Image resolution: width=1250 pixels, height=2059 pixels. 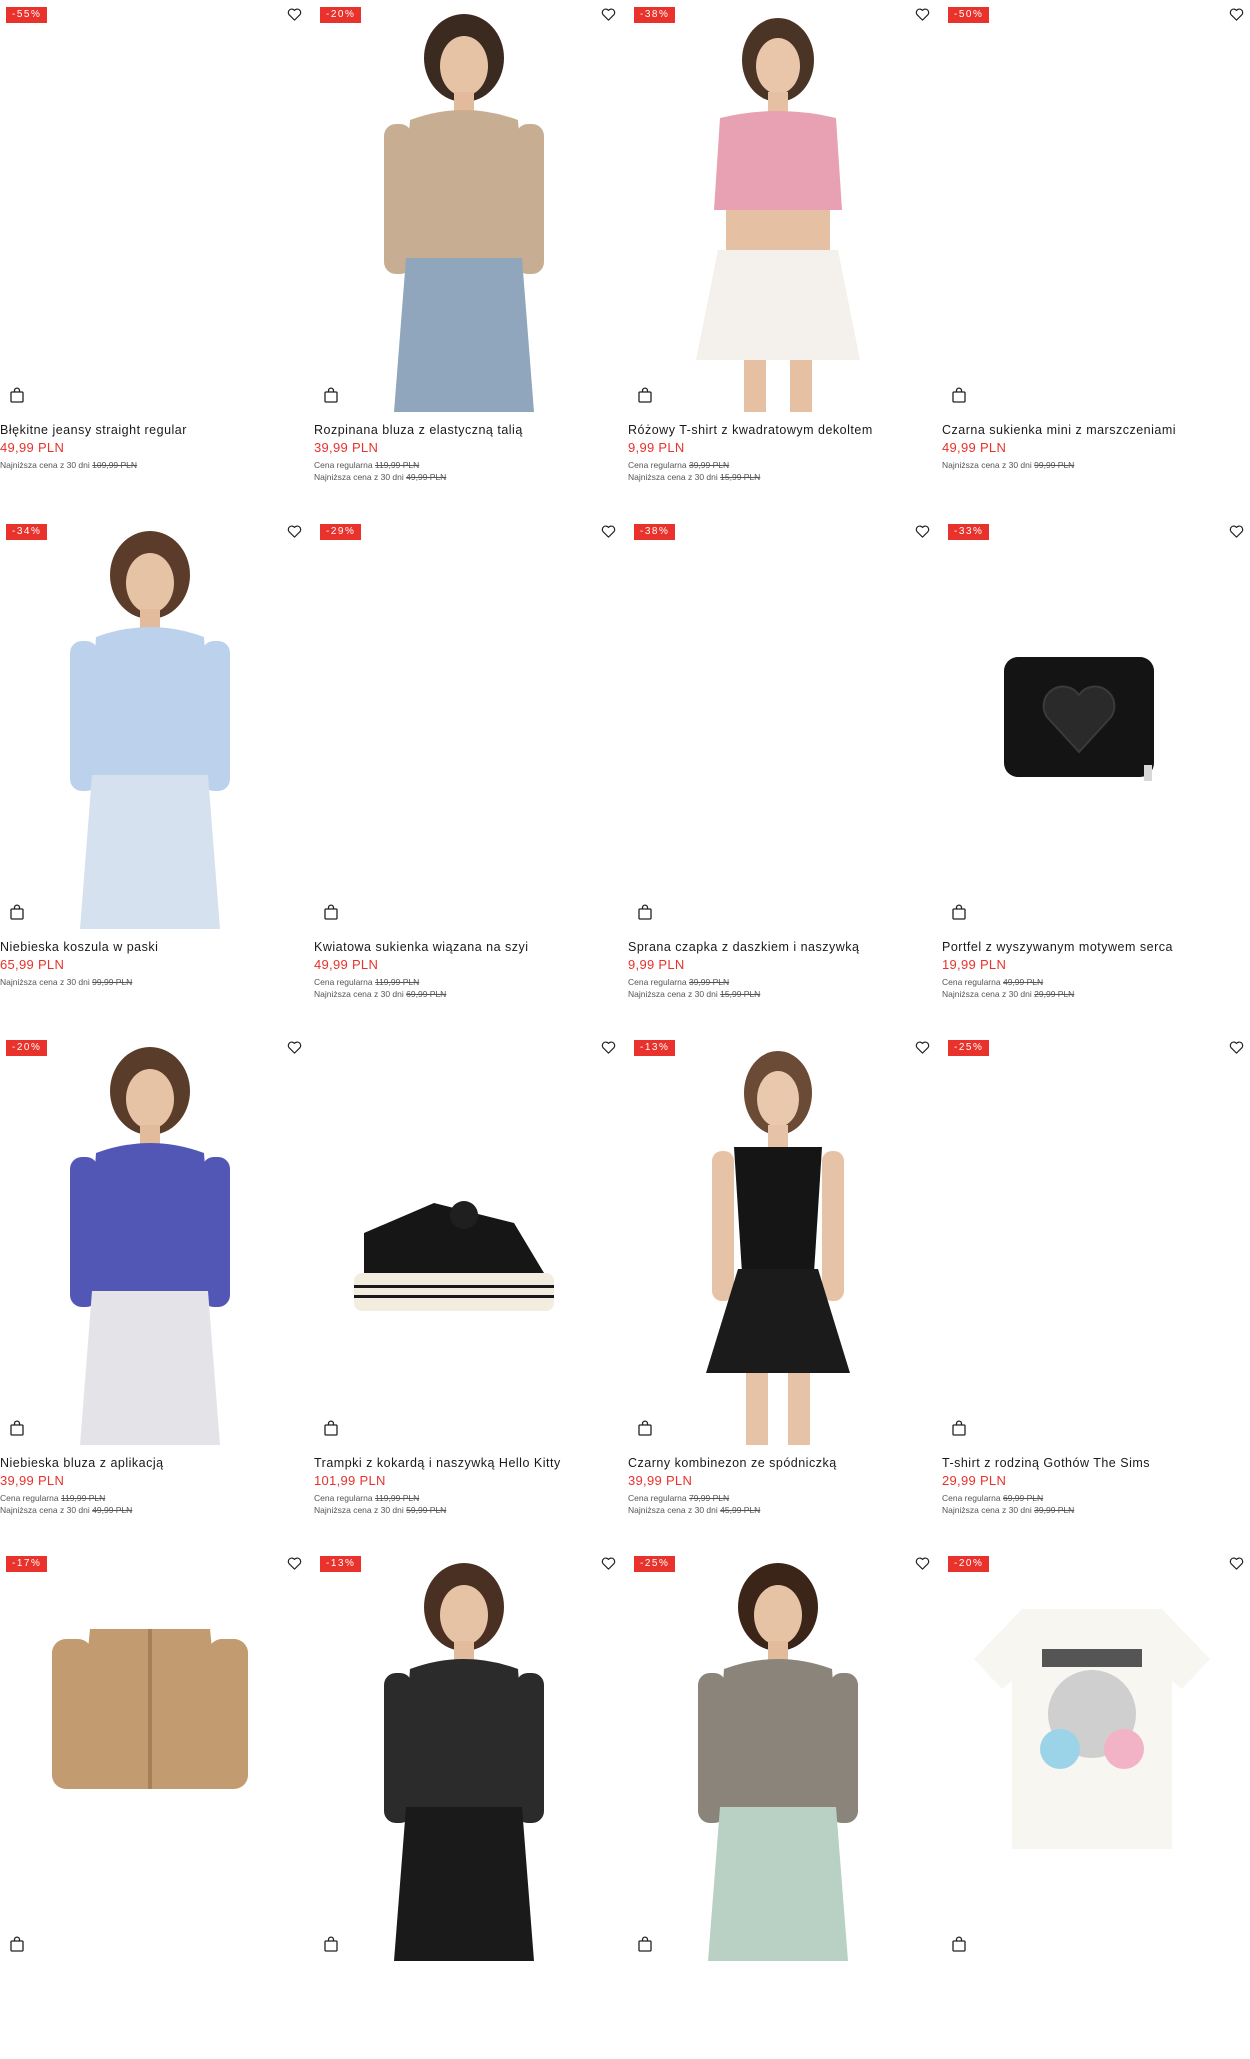 What do you see at coordinates (150, 1463) in the screenshot?
I see `product-title: Niebieska bluza z aplikacją` at bounding box center [150, 1463].